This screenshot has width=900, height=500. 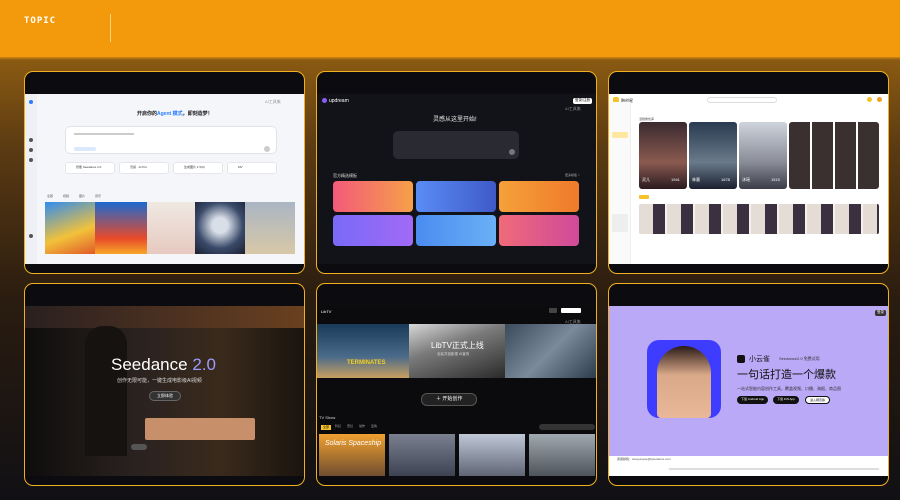 What do you see at coordinates (144, 168) in the screenshot?
I see `chip-1: 灵感 · AI Pro` at bounding box center [144, 168].